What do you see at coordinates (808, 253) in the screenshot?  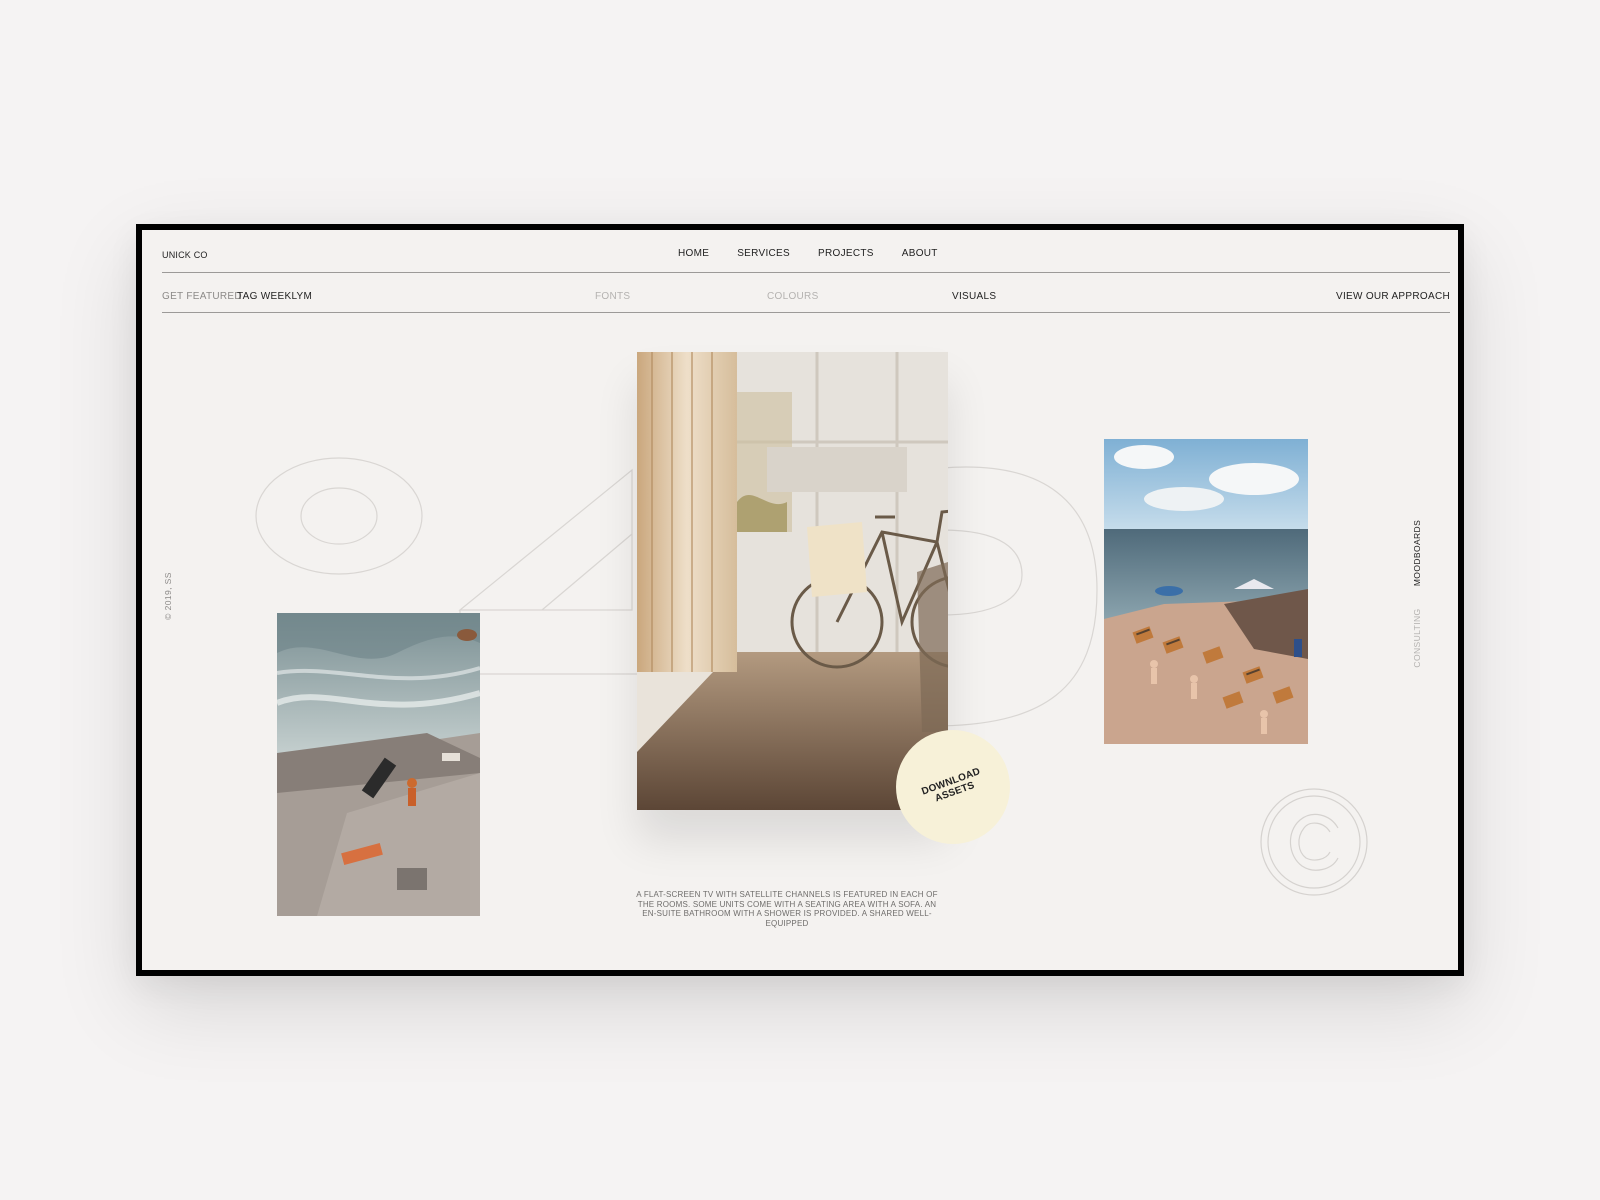 I see `main-nav: HOME SERVICES PROJECTS ABOUT` at bounding box center [808, 253].